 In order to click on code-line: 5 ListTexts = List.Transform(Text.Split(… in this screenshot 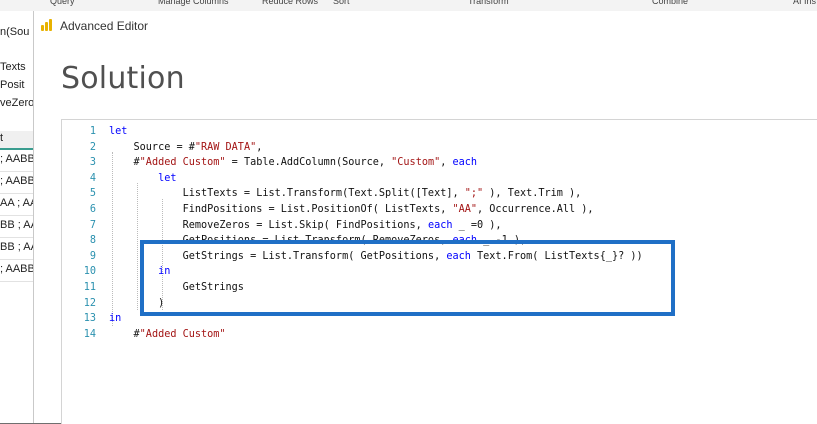, I will do `click(439, 194)`.